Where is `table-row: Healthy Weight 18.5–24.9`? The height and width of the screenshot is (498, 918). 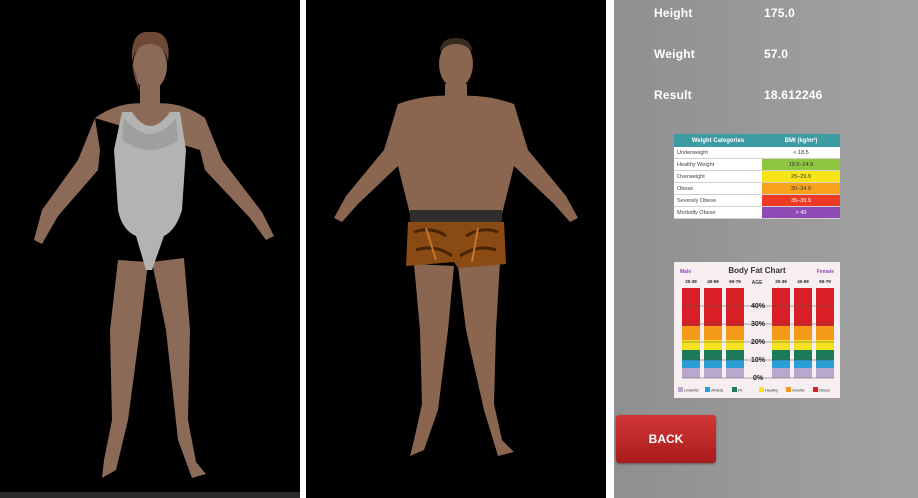
table-row: Healthy Weight 18.5–24.9 is located at coordinates (757, 164).